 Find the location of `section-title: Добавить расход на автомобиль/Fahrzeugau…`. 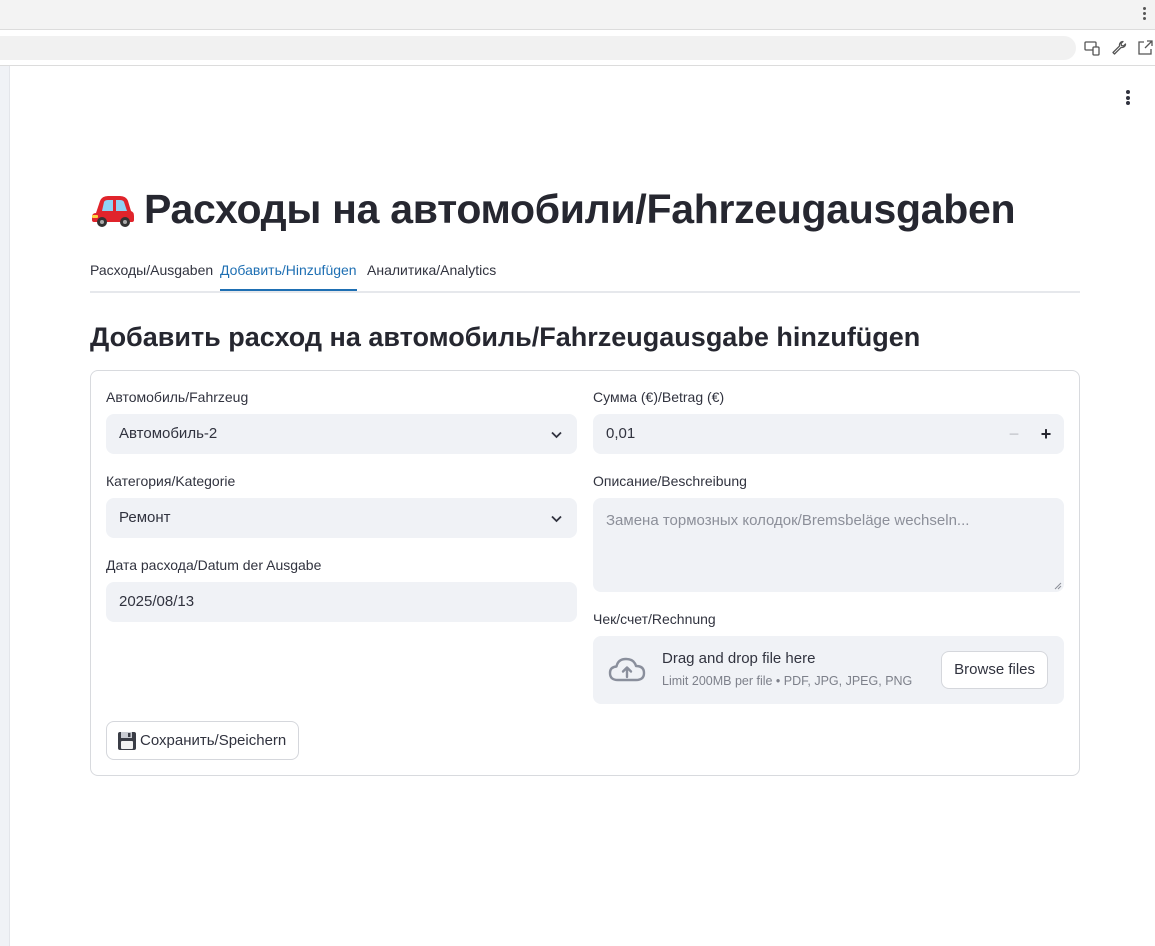

section-title: Добавить расход на автомобиль/Fahrzeugau… is located at coordinates (505, 337).